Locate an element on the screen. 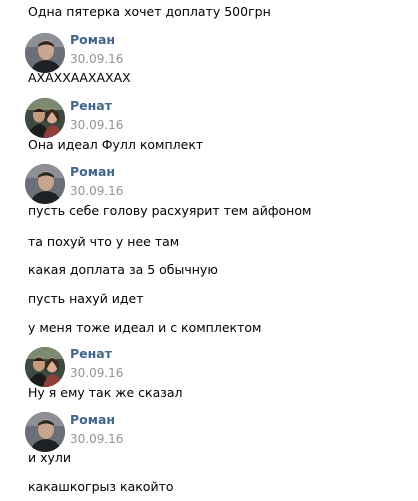  message-text: у меня тоже идеал и с комплектом is located at coordinates (145, 327).